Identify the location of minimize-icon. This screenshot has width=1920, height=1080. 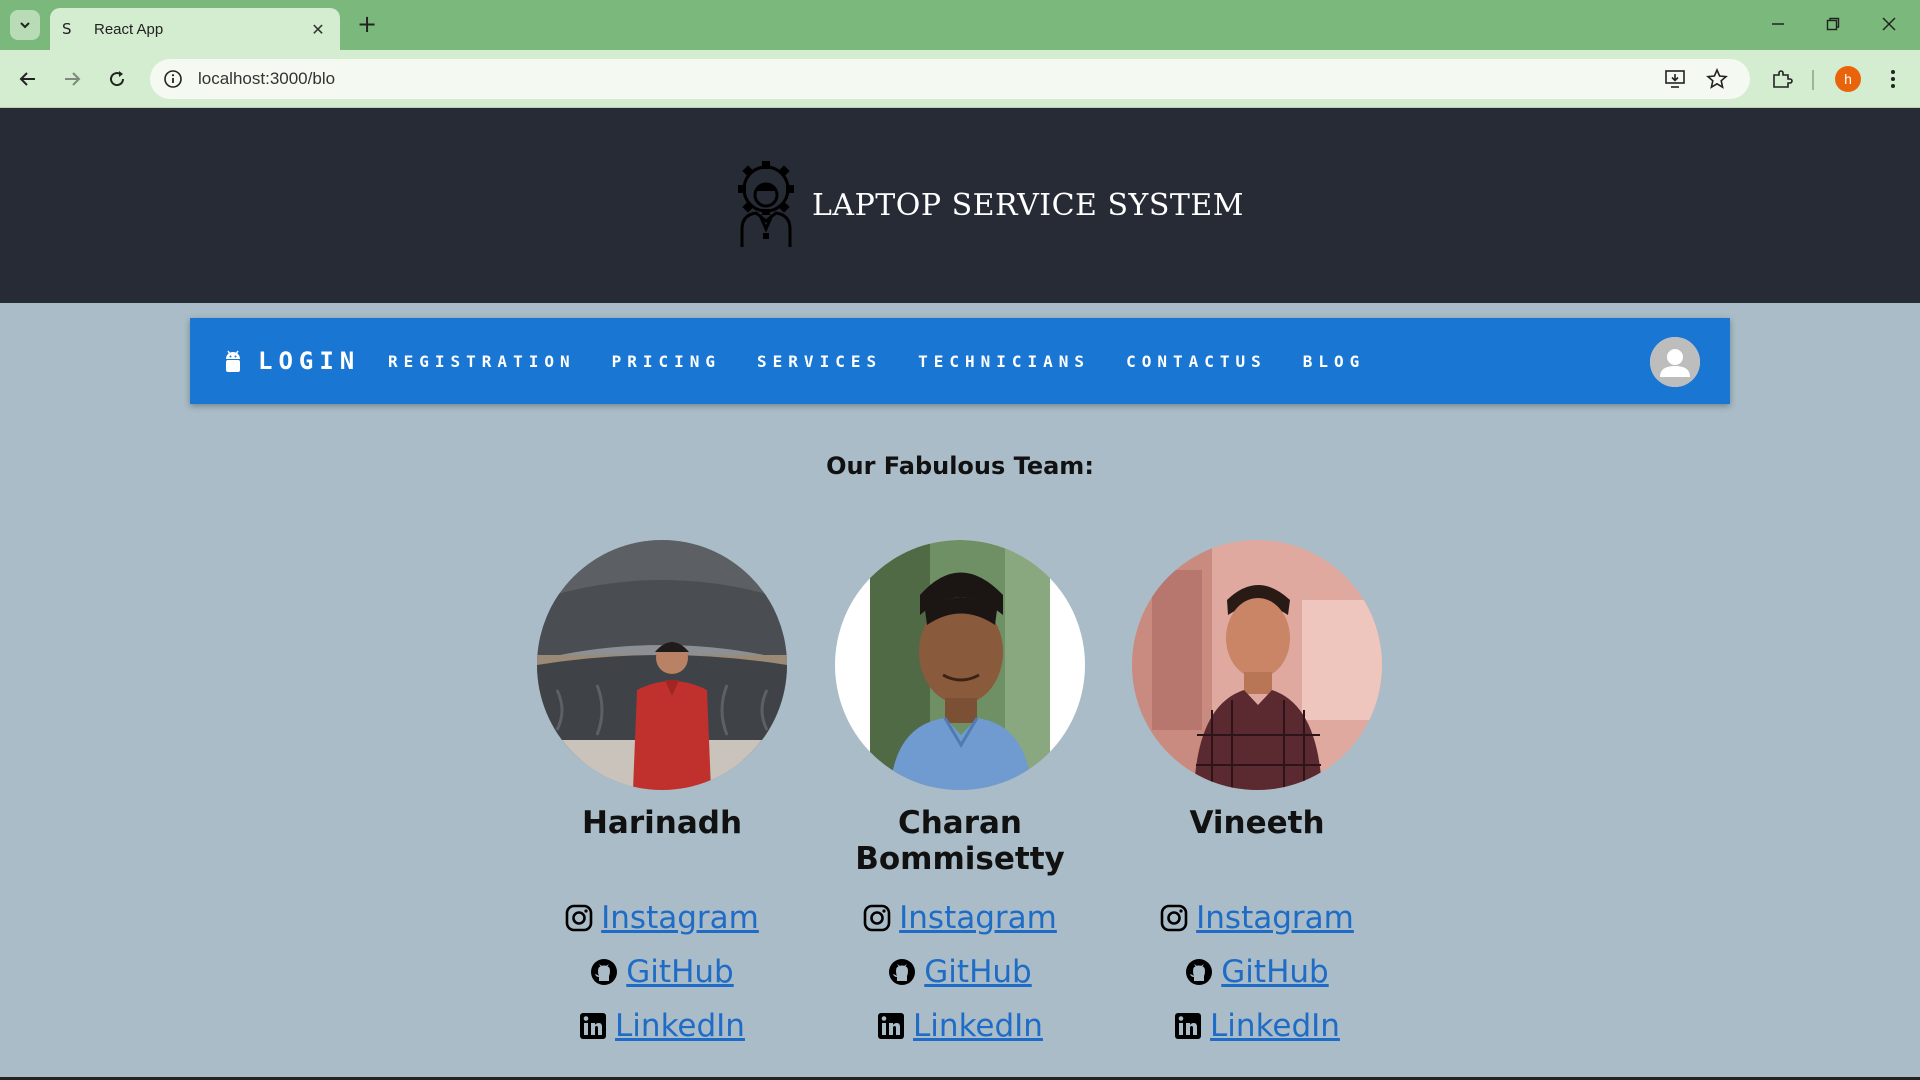
(1778, 24).